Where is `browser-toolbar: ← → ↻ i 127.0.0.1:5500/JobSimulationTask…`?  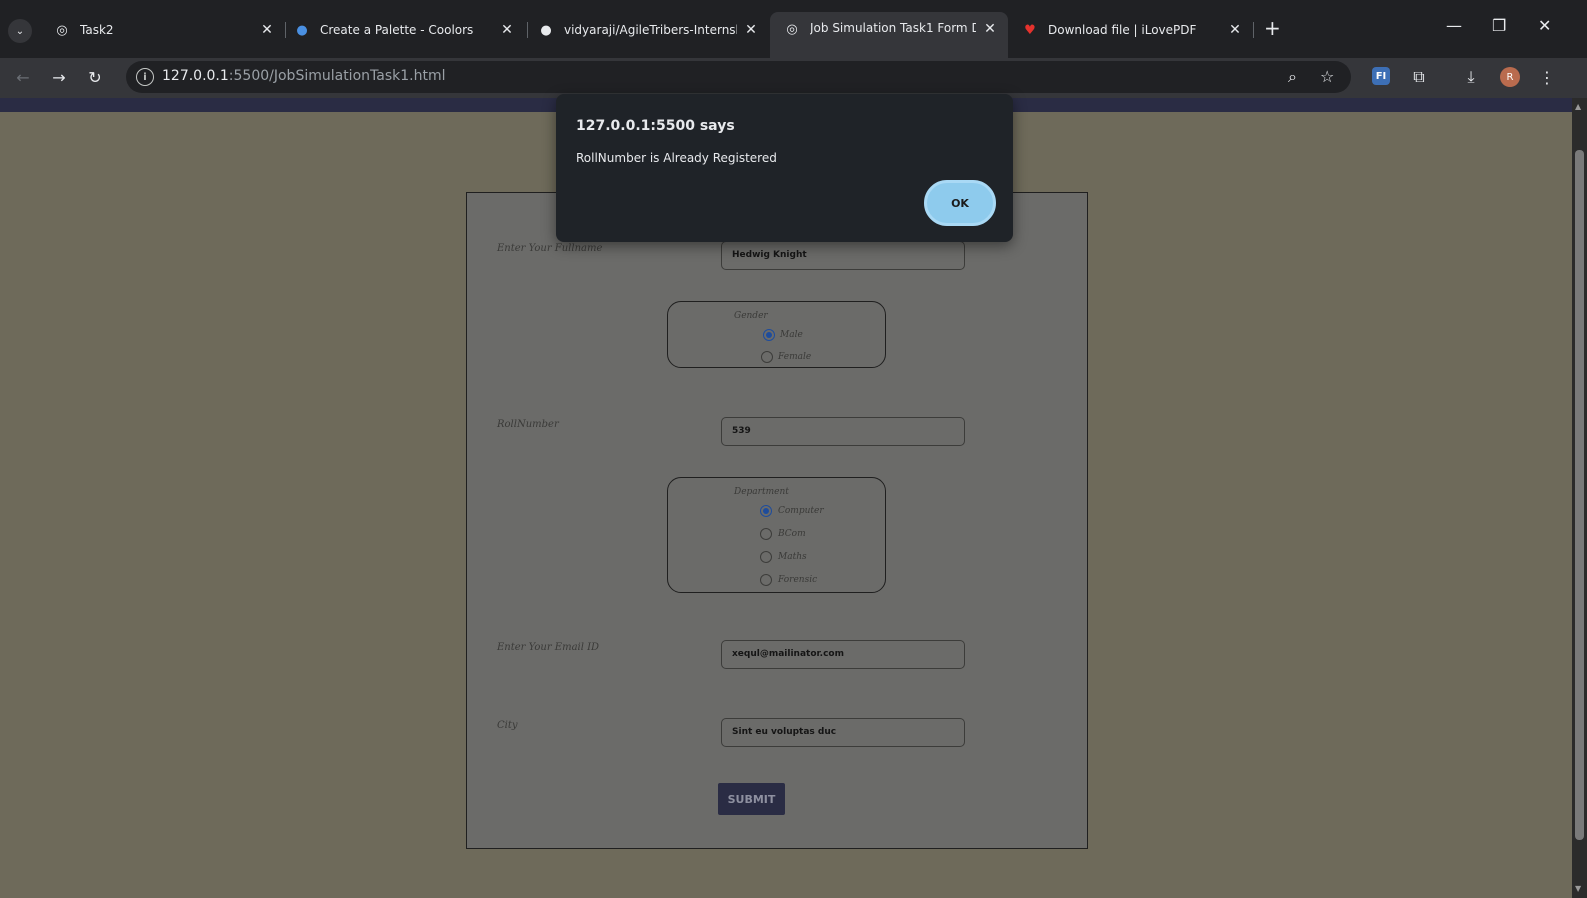
browser-toolbar: ← → ↻ i 127.0.0.1:5500/JobSimulationTask… is located at coordinates (793, 78).